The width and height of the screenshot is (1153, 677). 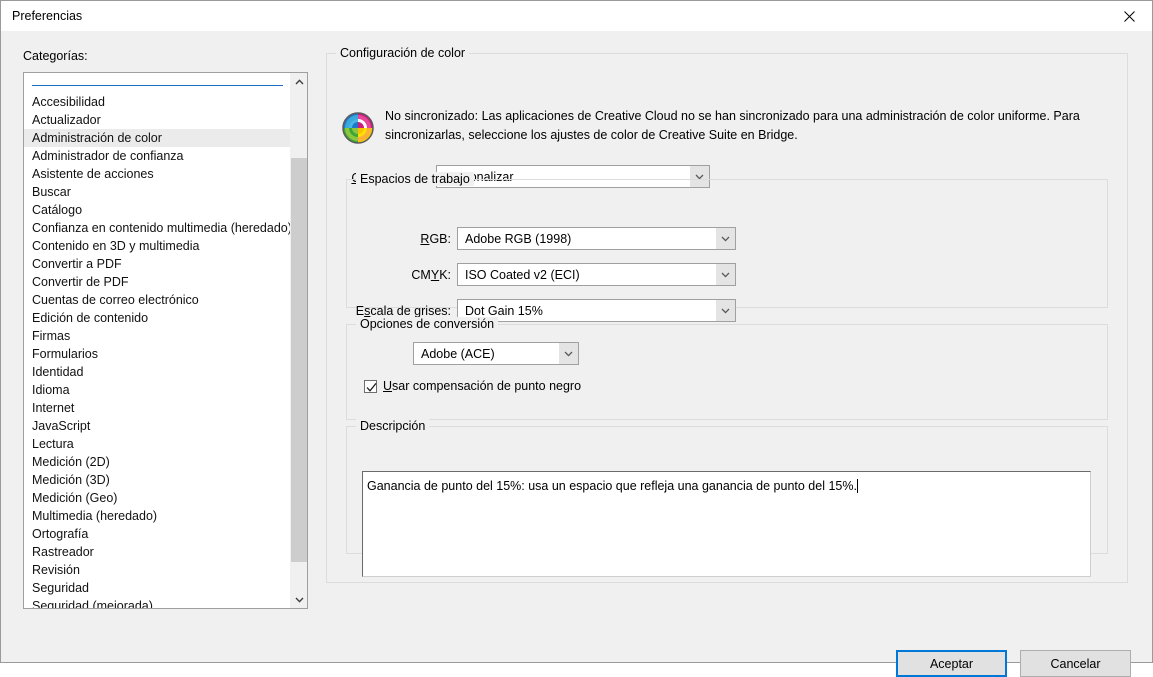 What do you see at coordinates (435, 239) in the screenshot?
I see `rgb-label: RGB:` at bounding box center [435, 239].